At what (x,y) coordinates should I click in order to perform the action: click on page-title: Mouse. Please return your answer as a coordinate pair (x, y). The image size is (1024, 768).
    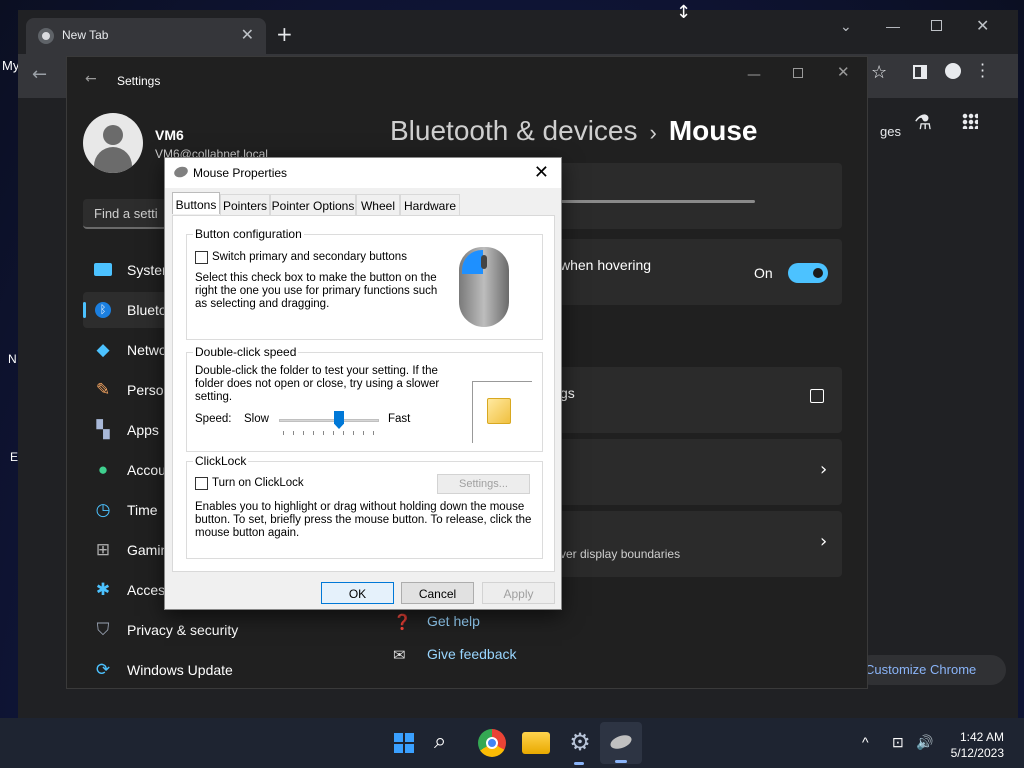
    Looking at the image, I should click on (713, 130).